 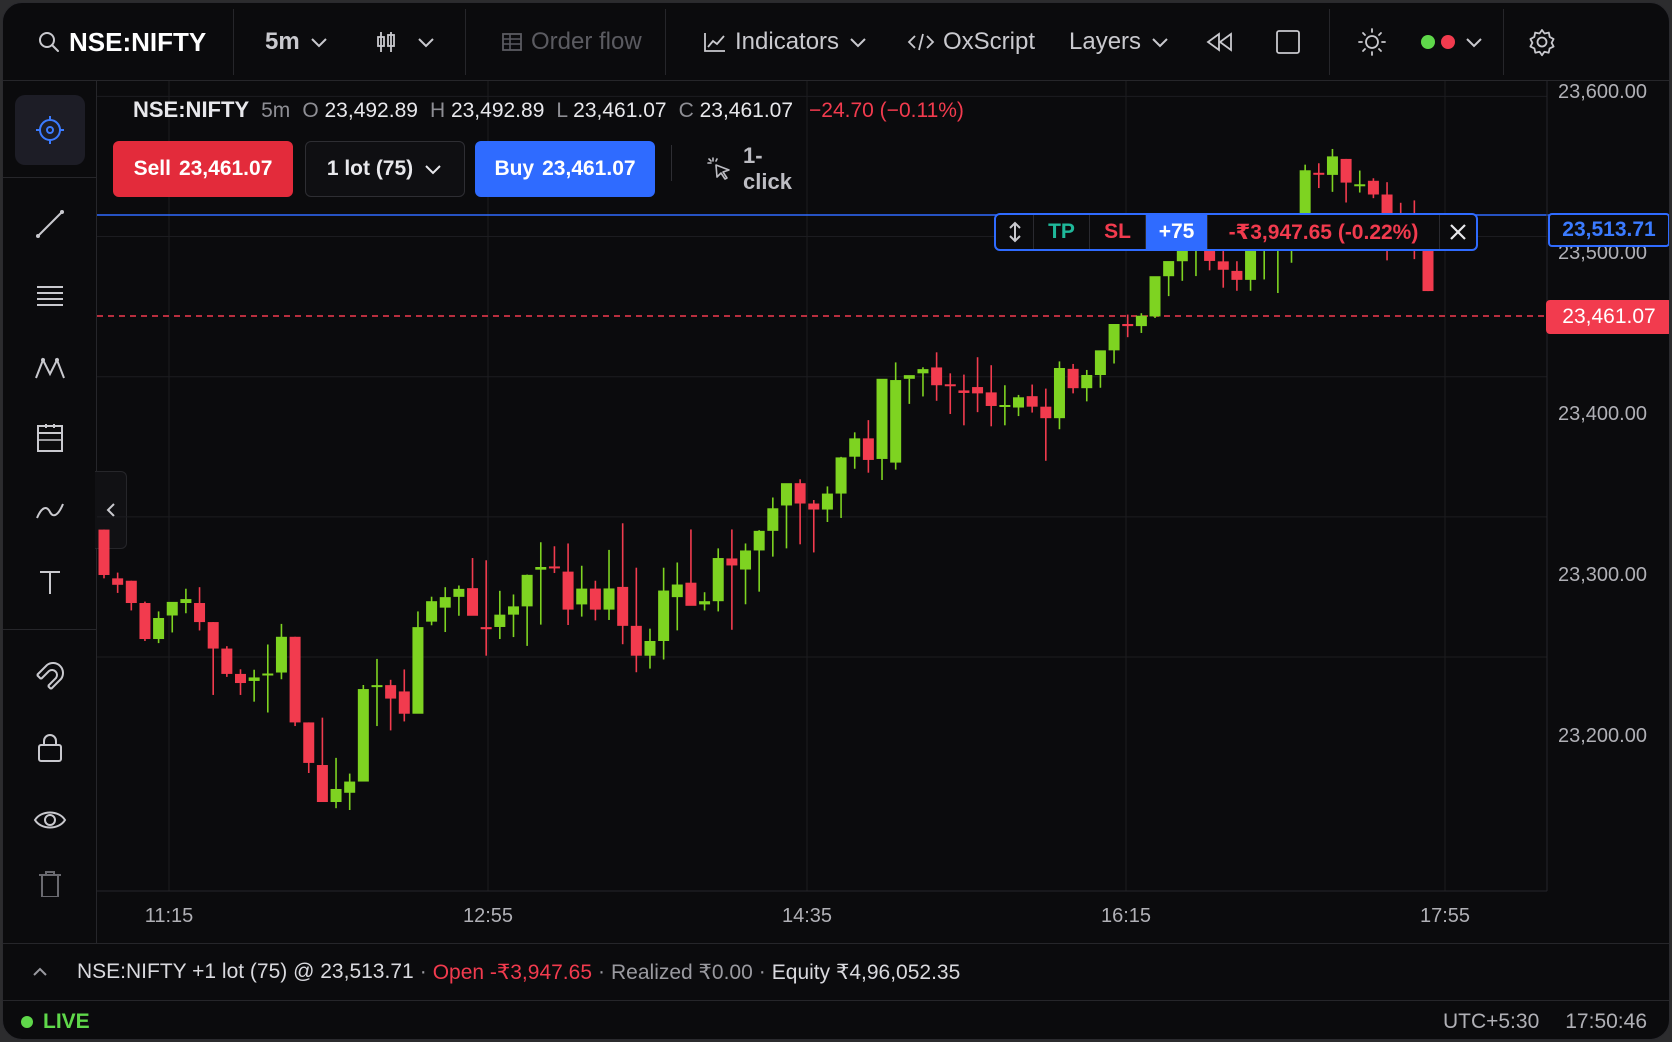 I want to click on status-bar: LIVE UTC+5:30 17:50:46, so click(x=836, y=1020).